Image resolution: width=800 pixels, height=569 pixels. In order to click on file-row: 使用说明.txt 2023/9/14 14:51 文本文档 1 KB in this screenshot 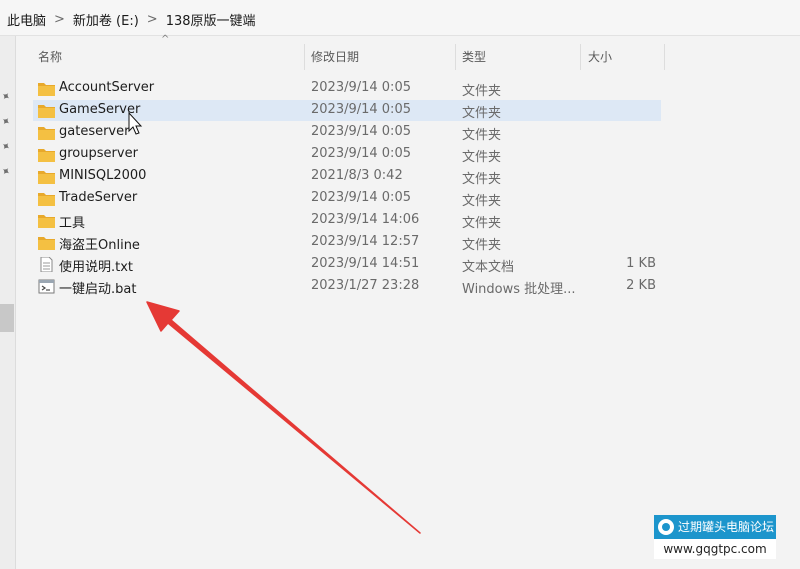, I will do `click(347, 264)`.